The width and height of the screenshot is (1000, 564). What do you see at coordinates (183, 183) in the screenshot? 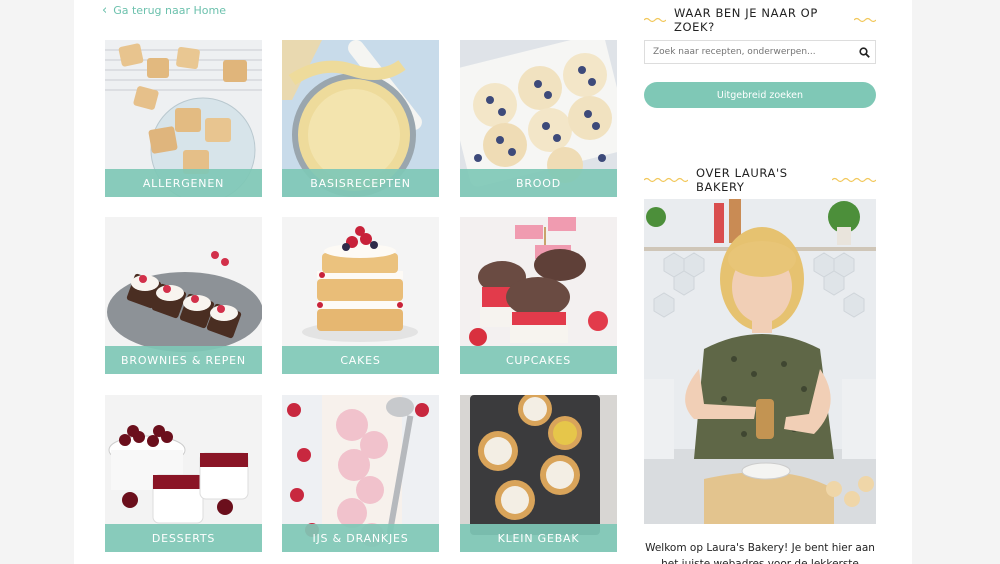
I see `category-label: ALLERGENEN` at bounding box center [183, 183].